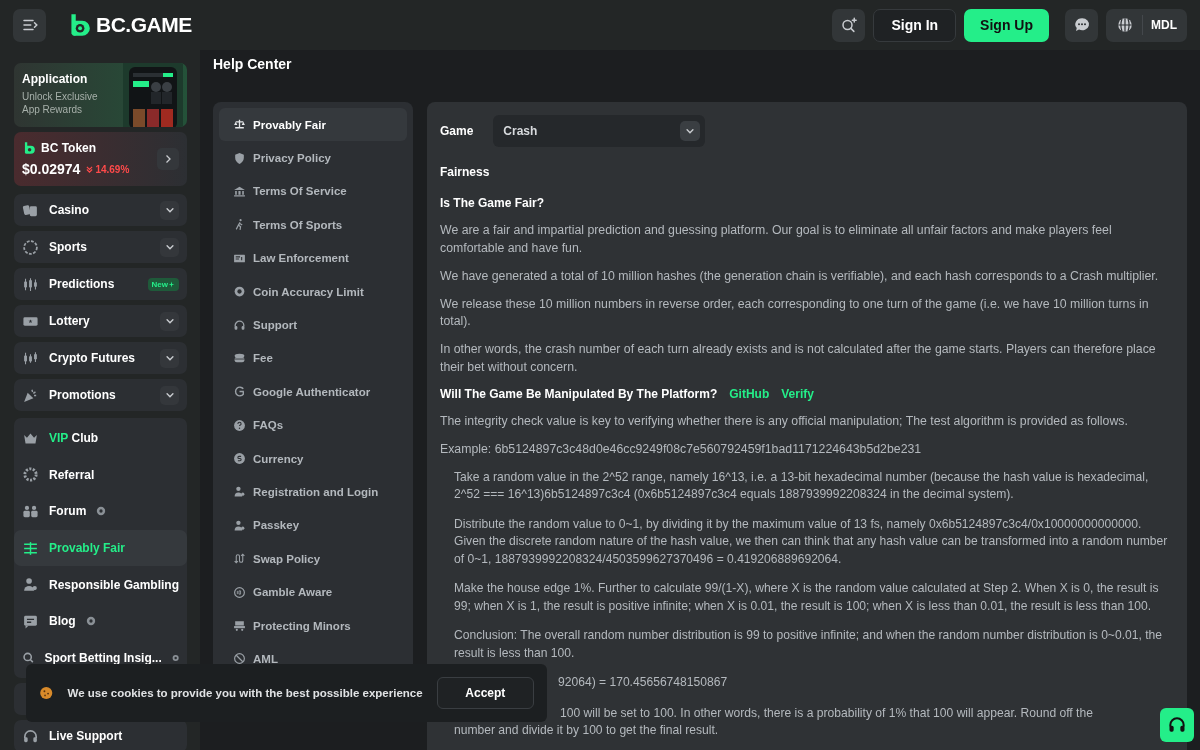 This screenshot has height=750, width=1200. I want to click on help-menu-item: Fee, so click(313, 358).